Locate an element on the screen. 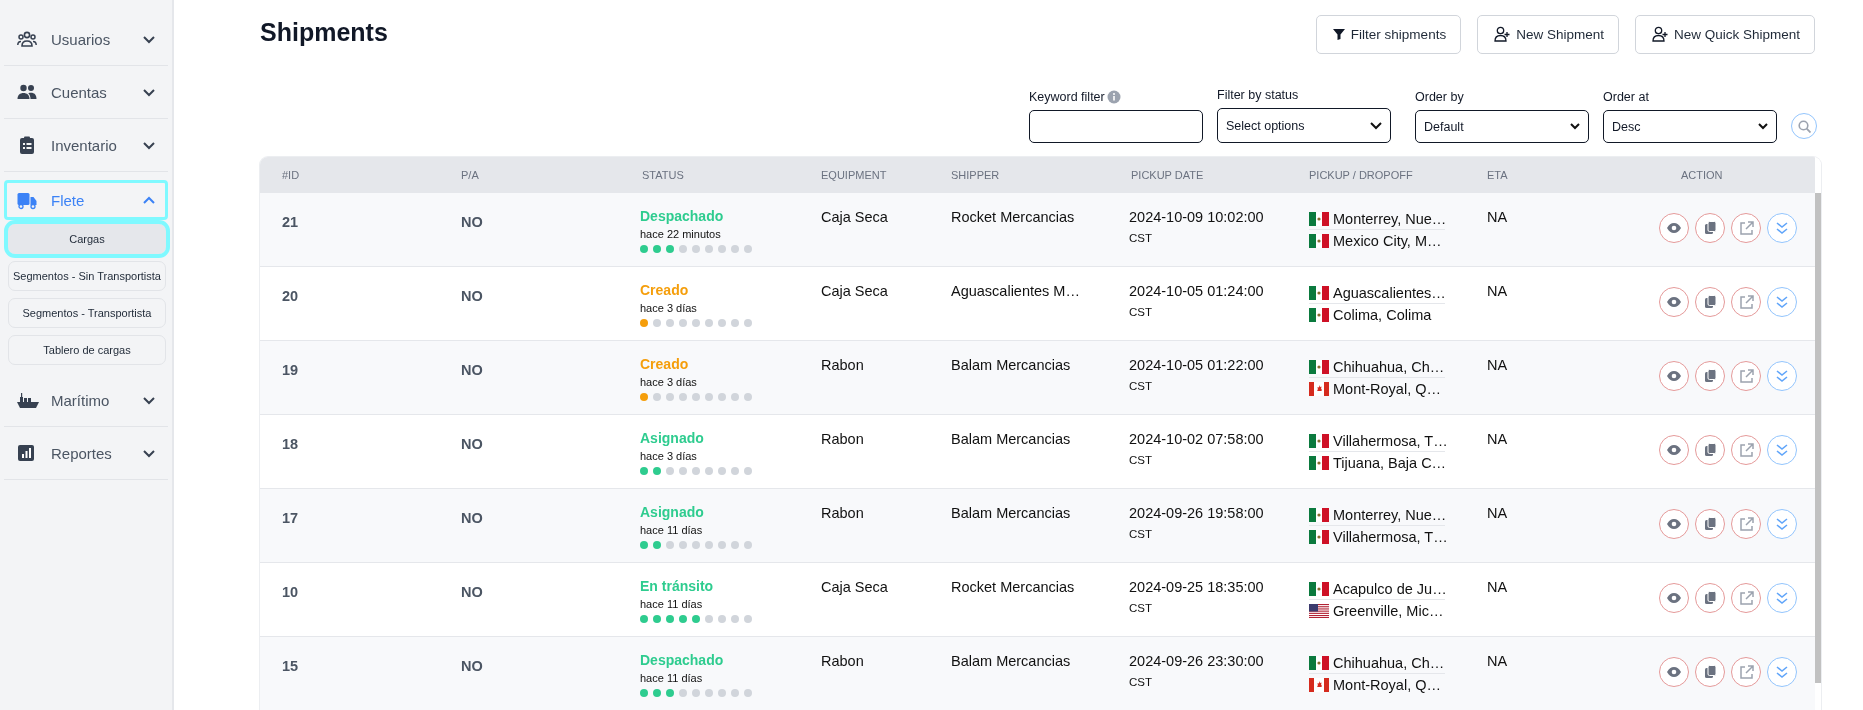  id-cell-text: 19 is located at coordinates (290, 370).